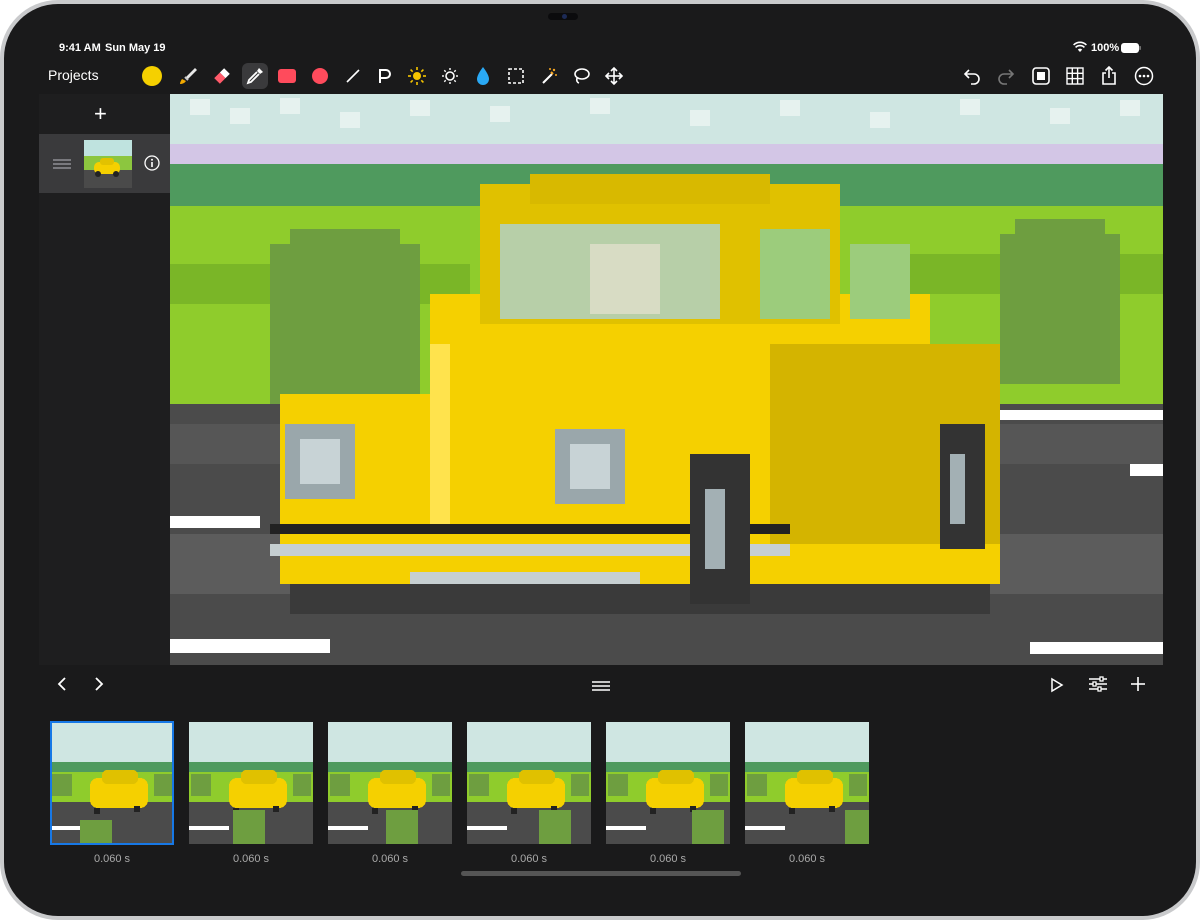  I want to click on home-indicator, so click(601, 873).